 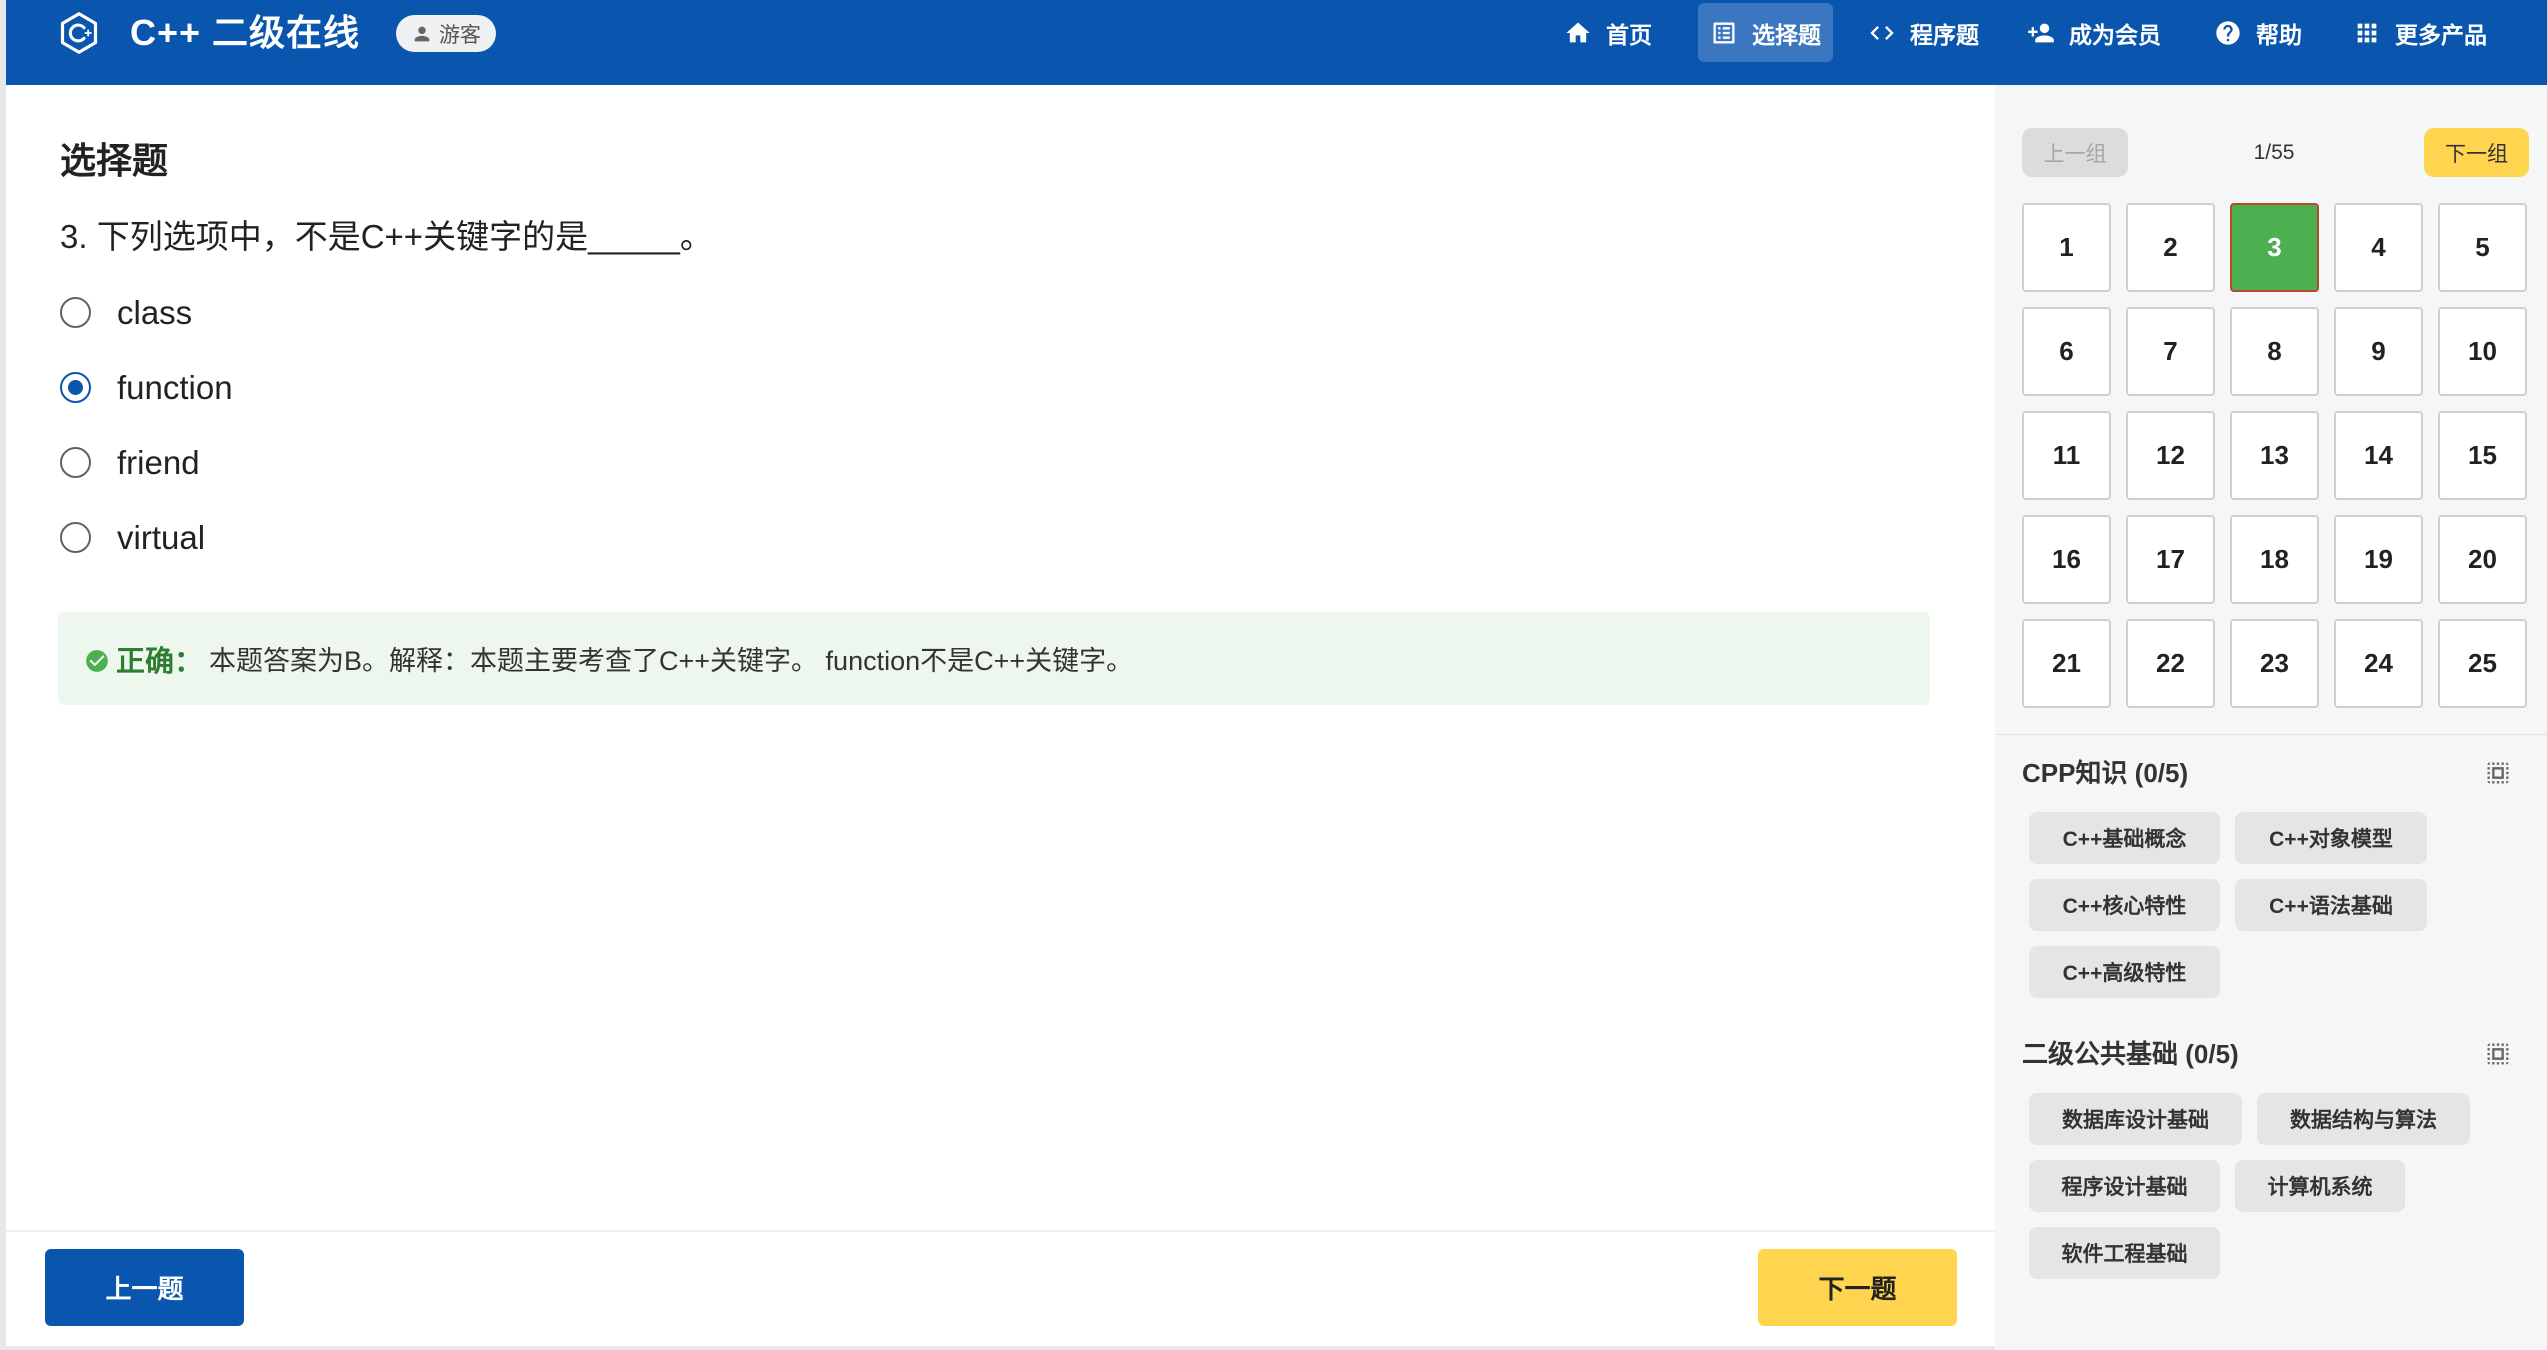 What do you see at coordinates (1629, 34) in the screenshot?
I see `nav-home-label: 首页` at bounding box center [1629, 34].